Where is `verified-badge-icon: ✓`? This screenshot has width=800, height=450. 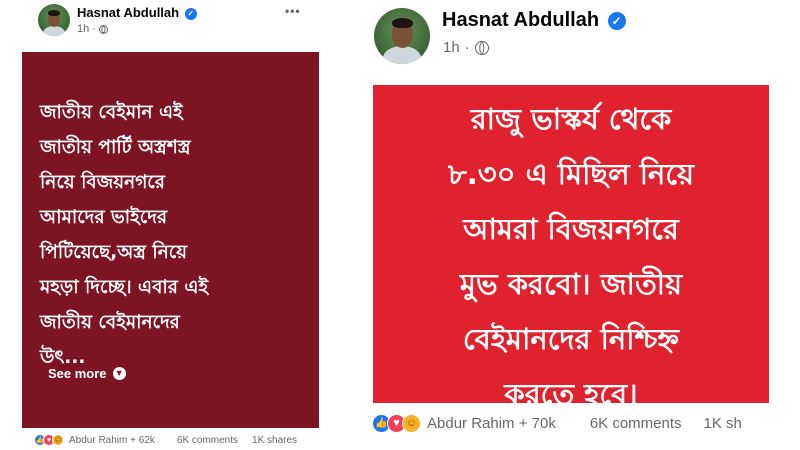 verified-badge-icon: ✓ is located at coordinates (616, 20).